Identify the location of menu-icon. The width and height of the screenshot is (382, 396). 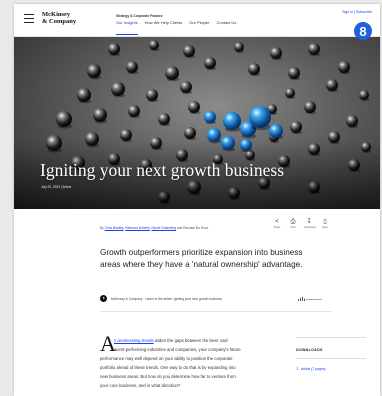
(29, 18).